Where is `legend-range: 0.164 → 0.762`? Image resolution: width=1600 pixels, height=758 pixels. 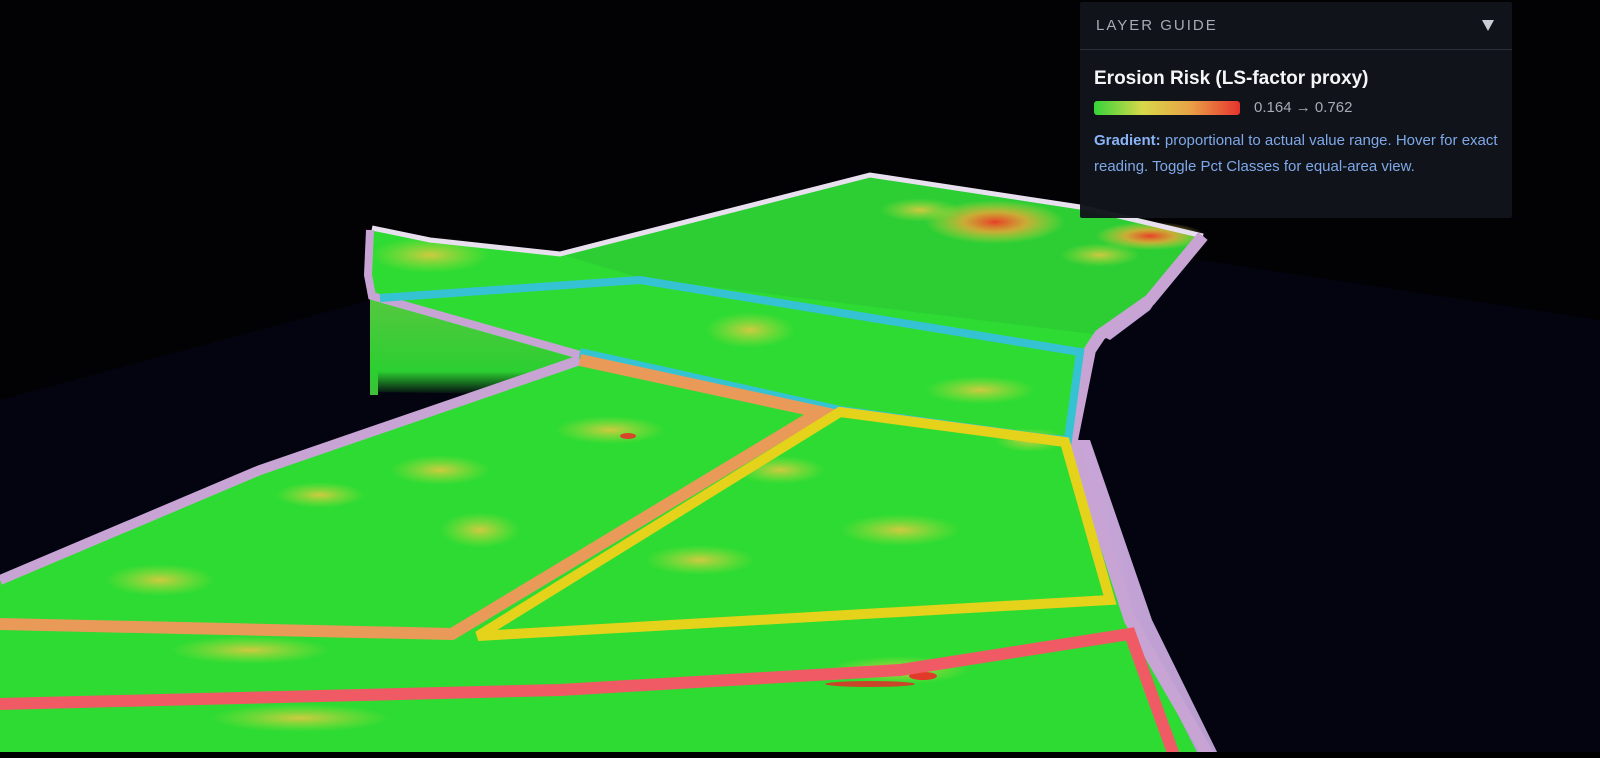 legend-range: 0.164 → 0.762 is located at coordinates (1303, 107).